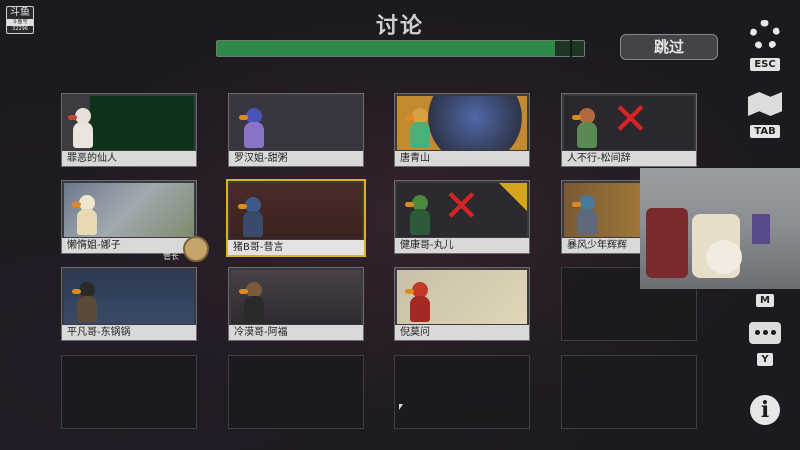 The height and width of the screenshot is (450, 800). I want to click on settings-button: ESC, so click(765, 45).